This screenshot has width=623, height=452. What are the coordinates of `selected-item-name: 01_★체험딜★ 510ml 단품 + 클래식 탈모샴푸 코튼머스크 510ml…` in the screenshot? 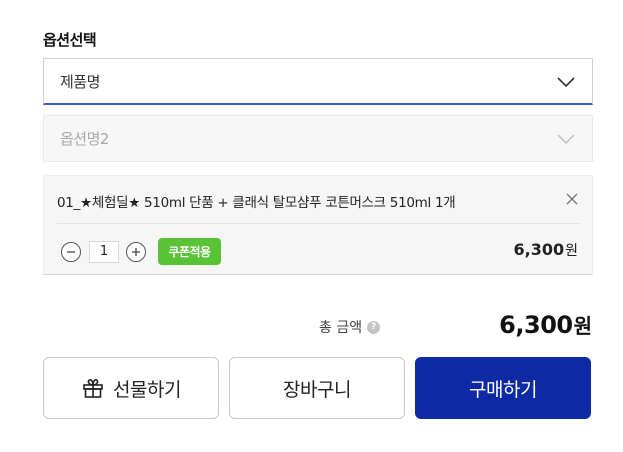 It's located at (256, 203).